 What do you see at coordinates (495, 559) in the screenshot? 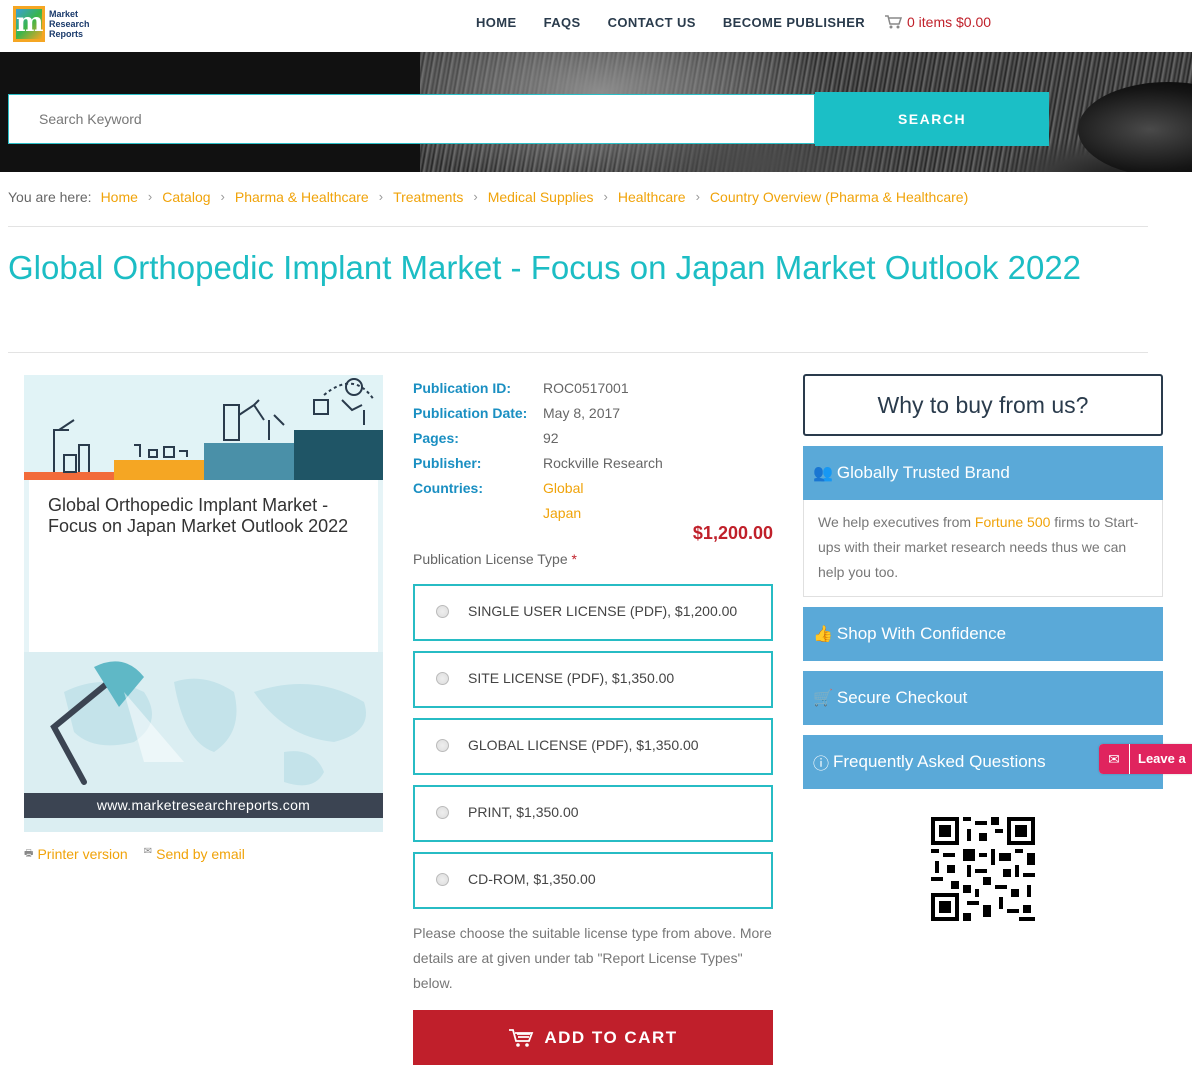
I see `license-type-label: Publication License Type *` at bounding box center [495, 559].